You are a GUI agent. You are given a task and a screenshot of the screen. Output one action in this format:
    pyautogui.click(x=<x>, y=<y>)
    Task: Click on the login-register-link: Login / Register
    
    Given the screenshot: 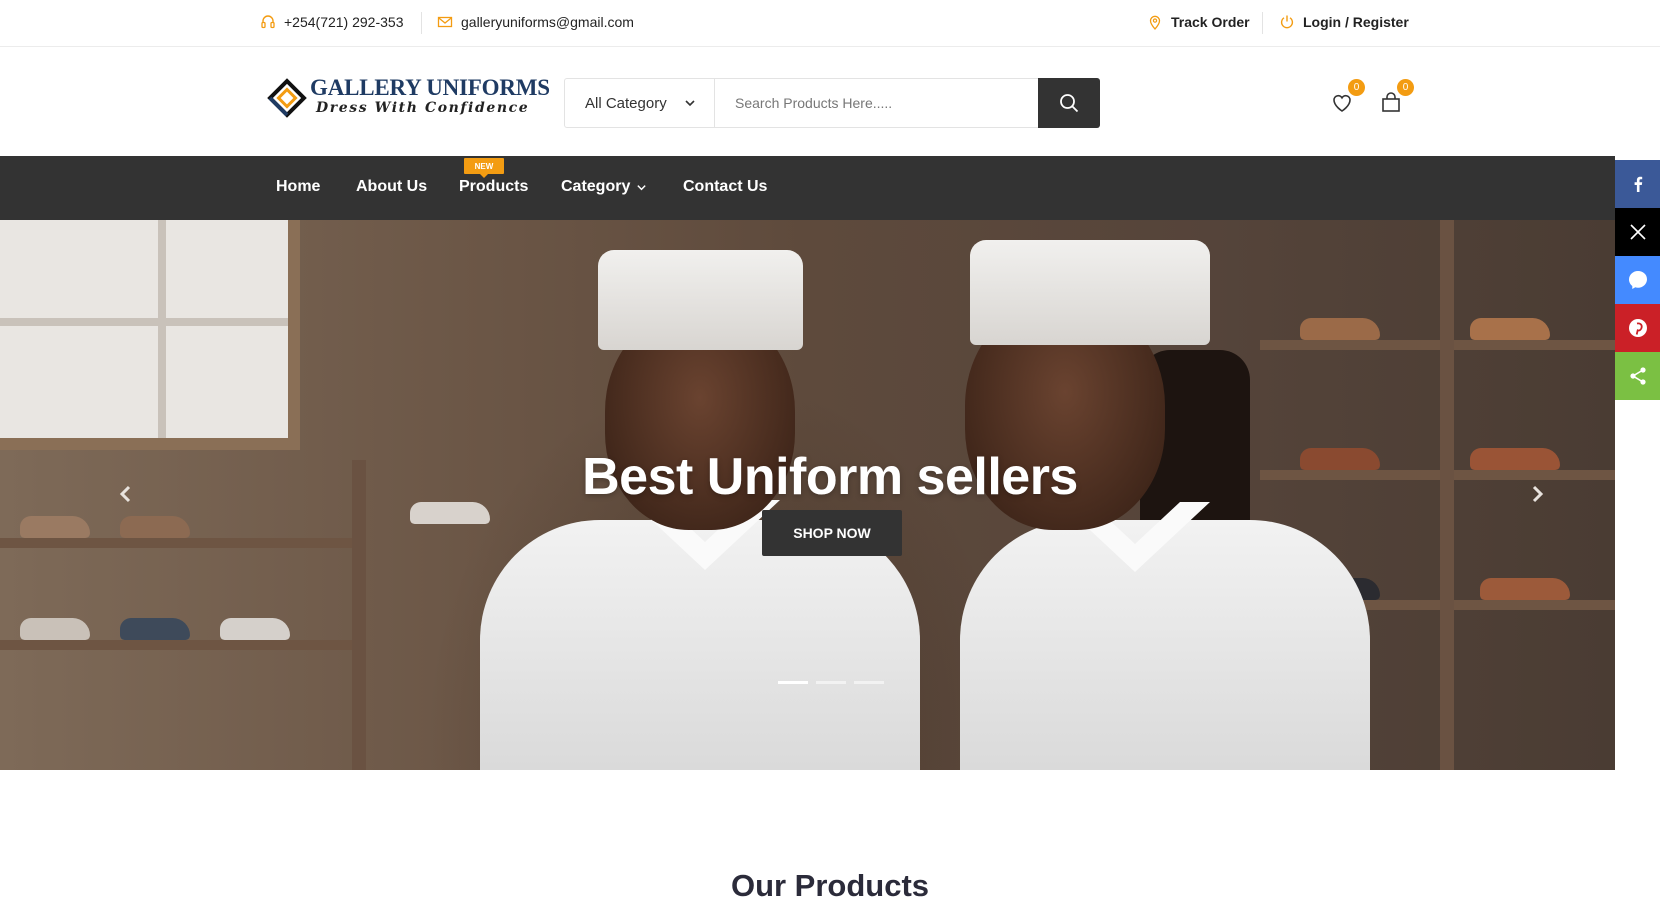 What is the action you would take?
    pyautogui.click(x=1344, y=22)
    